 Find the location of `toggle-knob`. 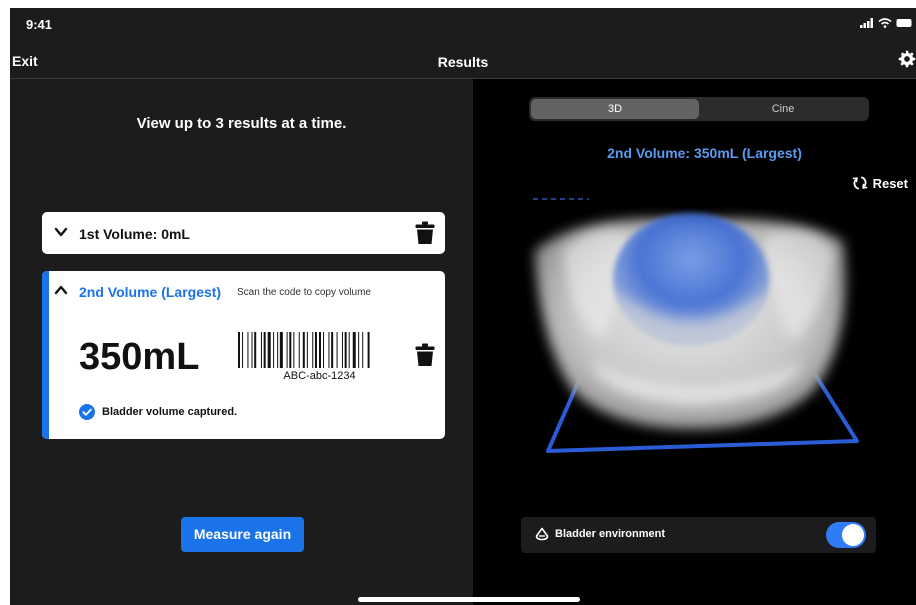

toggle-knob is located at coordinates (853, 535).